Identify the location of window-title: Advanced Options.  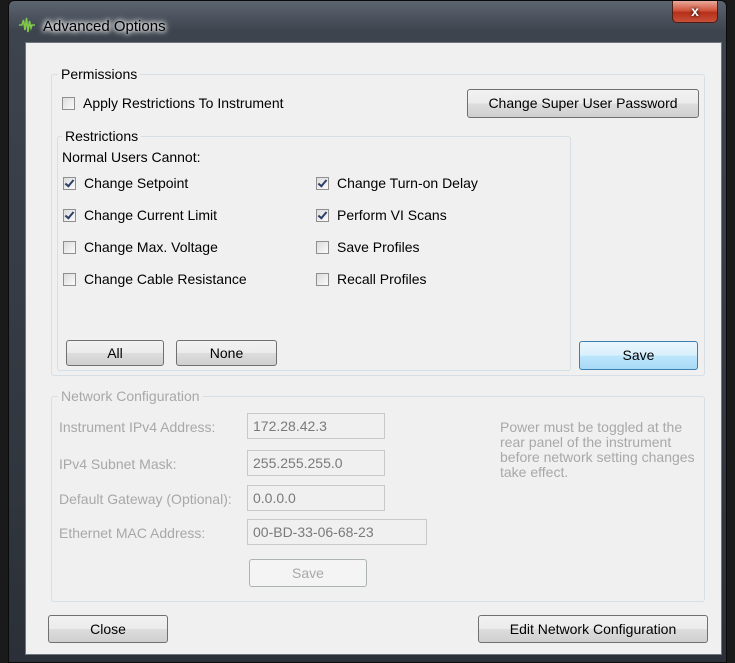
(104, 26).